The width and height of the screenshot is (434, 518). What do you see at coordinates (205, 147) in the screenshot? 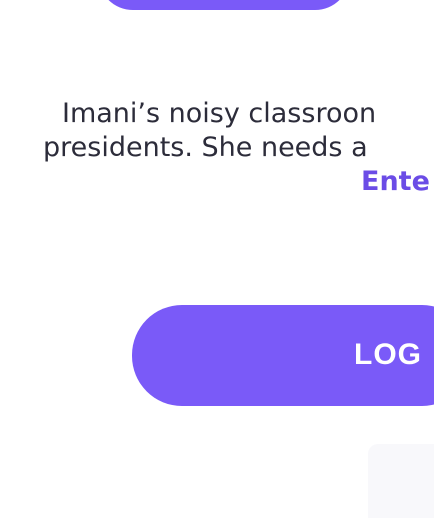
I see `story-line-2: presidents. She needs a` at bounding box center [205, 147].